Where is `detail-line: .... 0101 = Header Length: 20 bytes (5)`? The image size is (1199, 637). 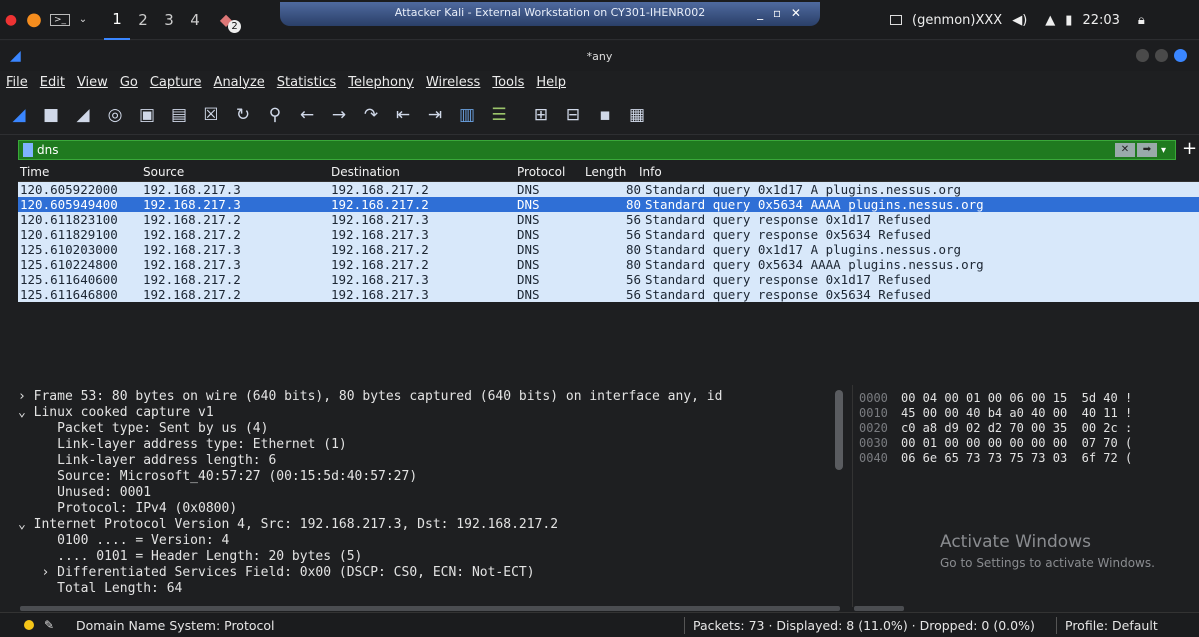 detail-line: .... 0101 = Header Length: 20 bytes (5) is located at coordinates (433, 557).